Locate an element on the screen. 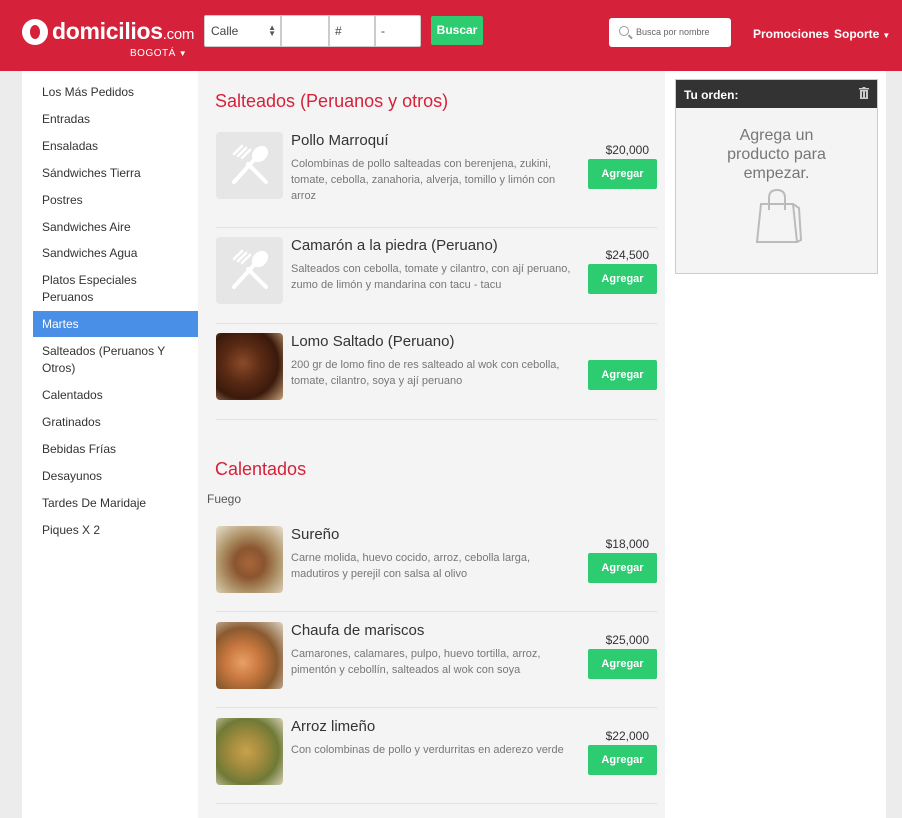 The image size is (902, 818). section-title-calentados: Calentados is located at coordinates (261, 469).